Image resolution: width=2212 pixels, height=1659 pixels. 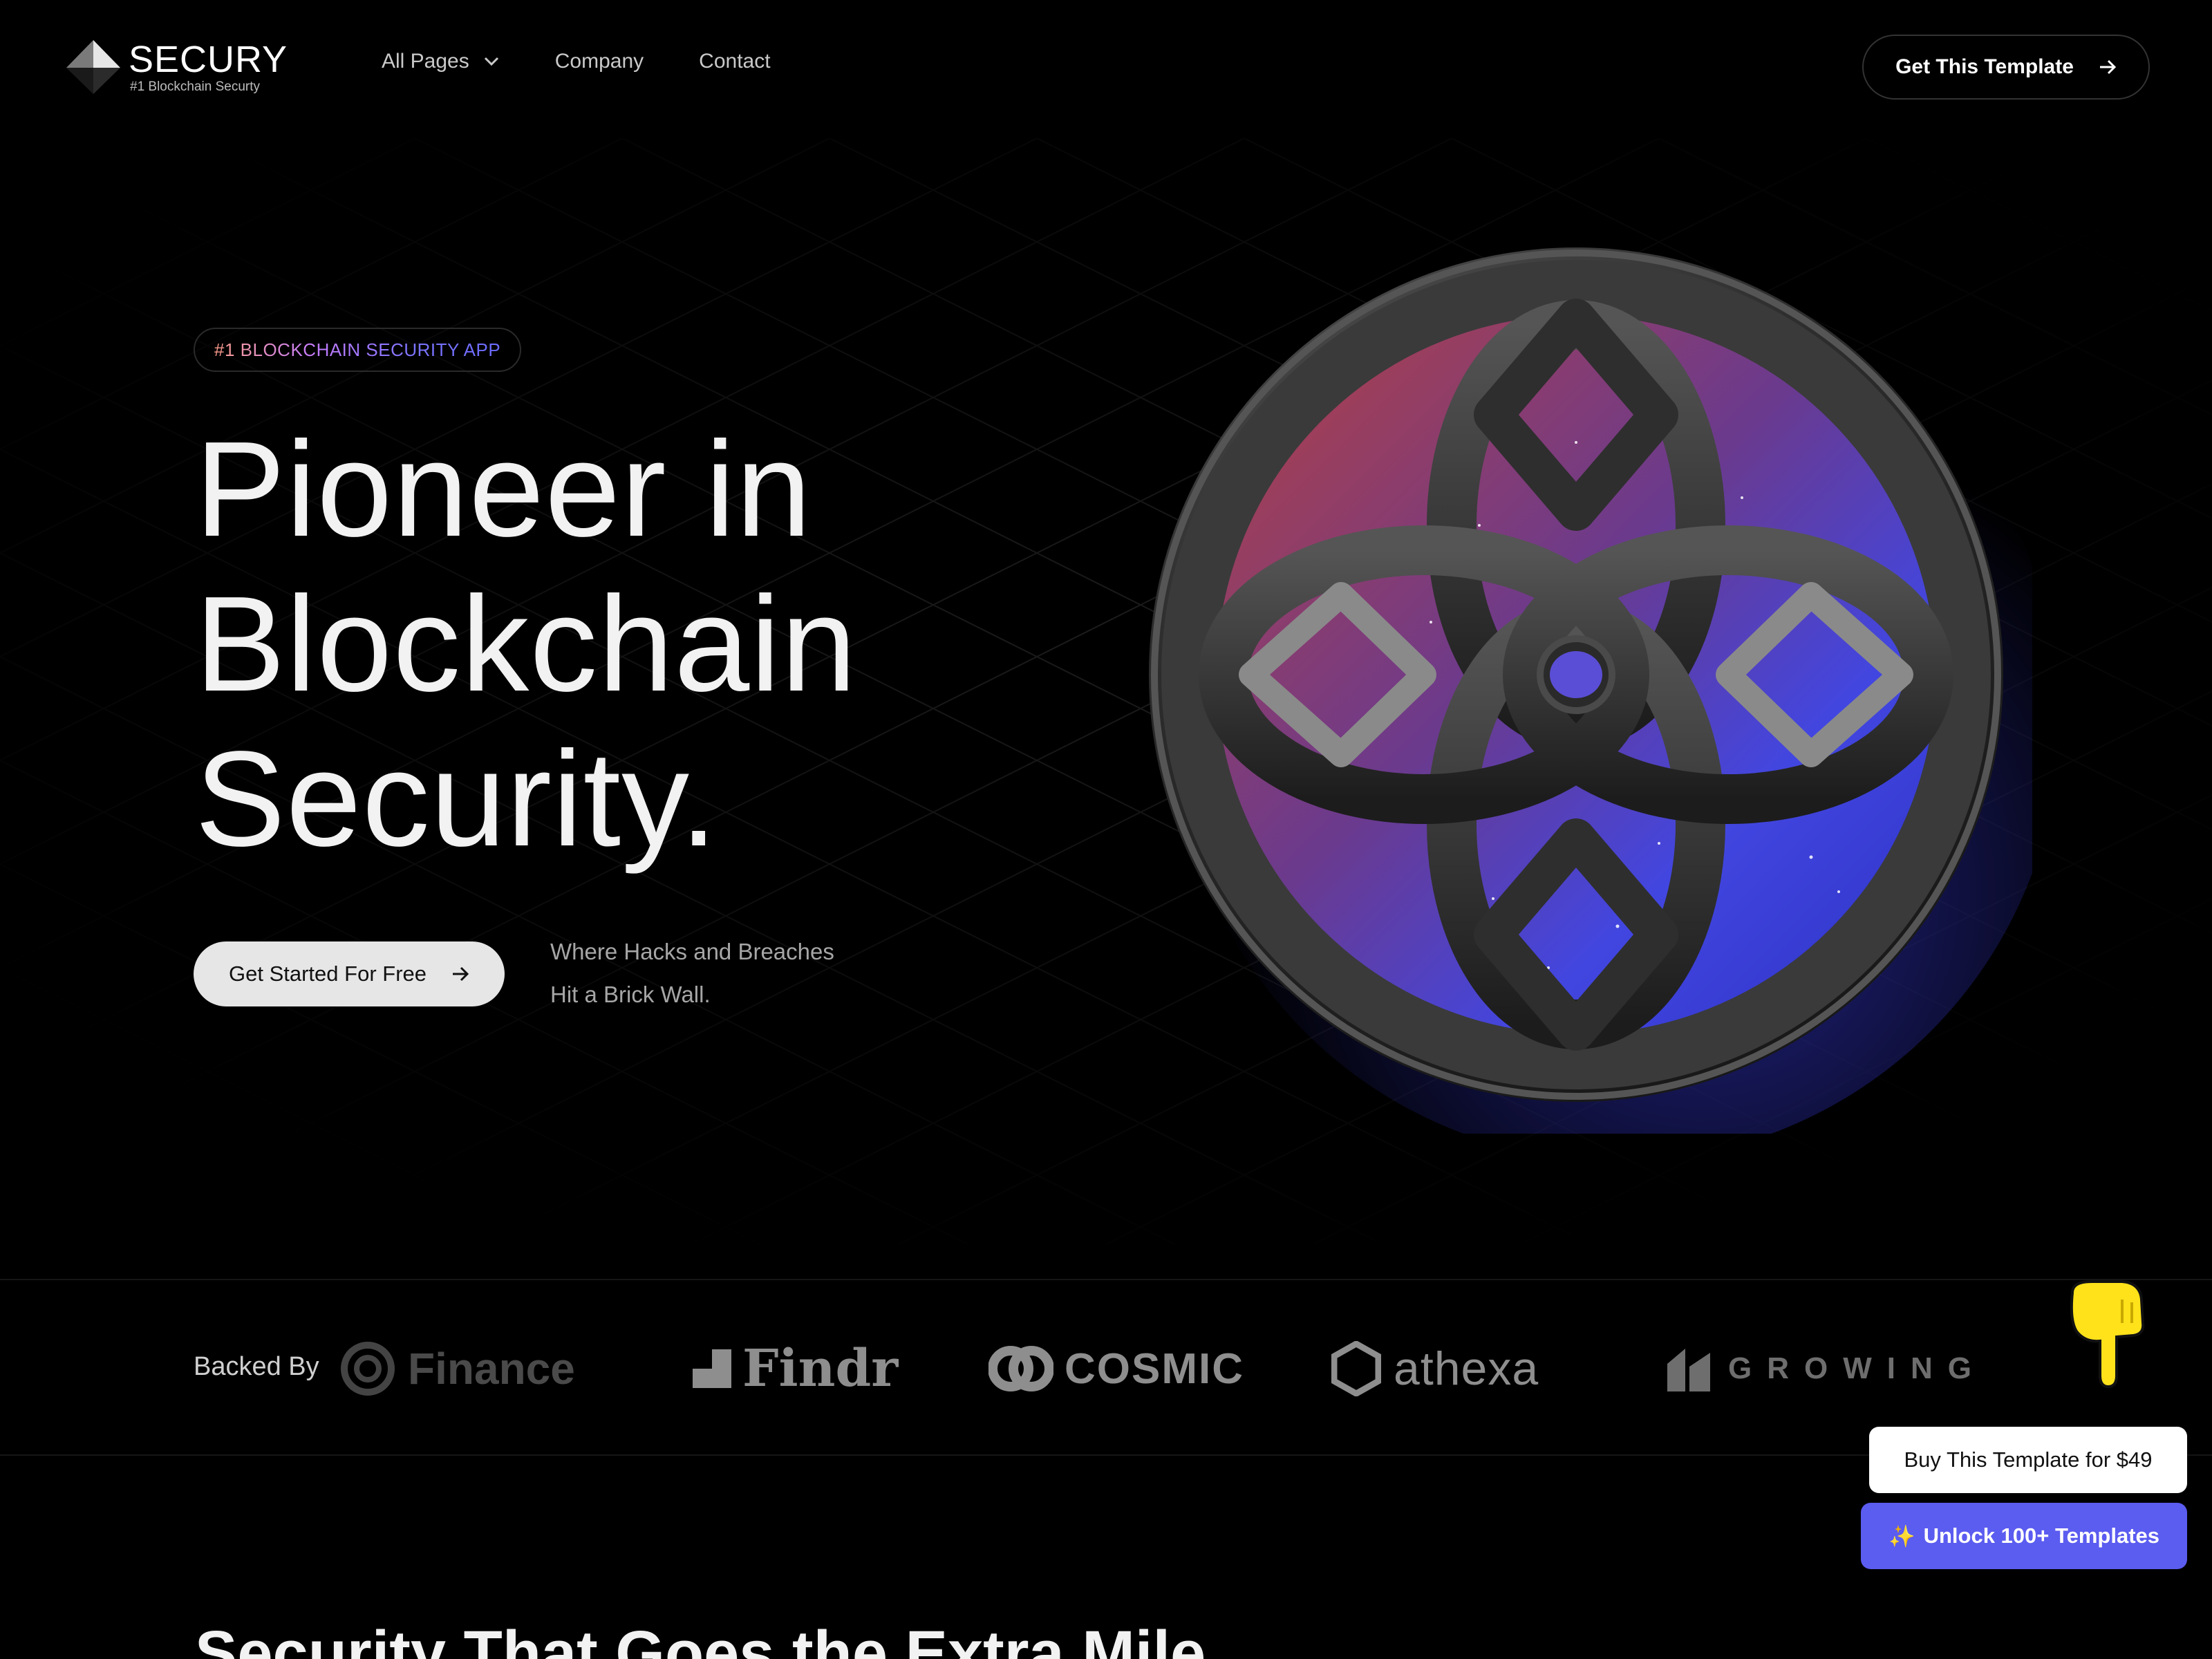 I want to click on brand-findr-logo: Findr, so click(x=796, y=1368).